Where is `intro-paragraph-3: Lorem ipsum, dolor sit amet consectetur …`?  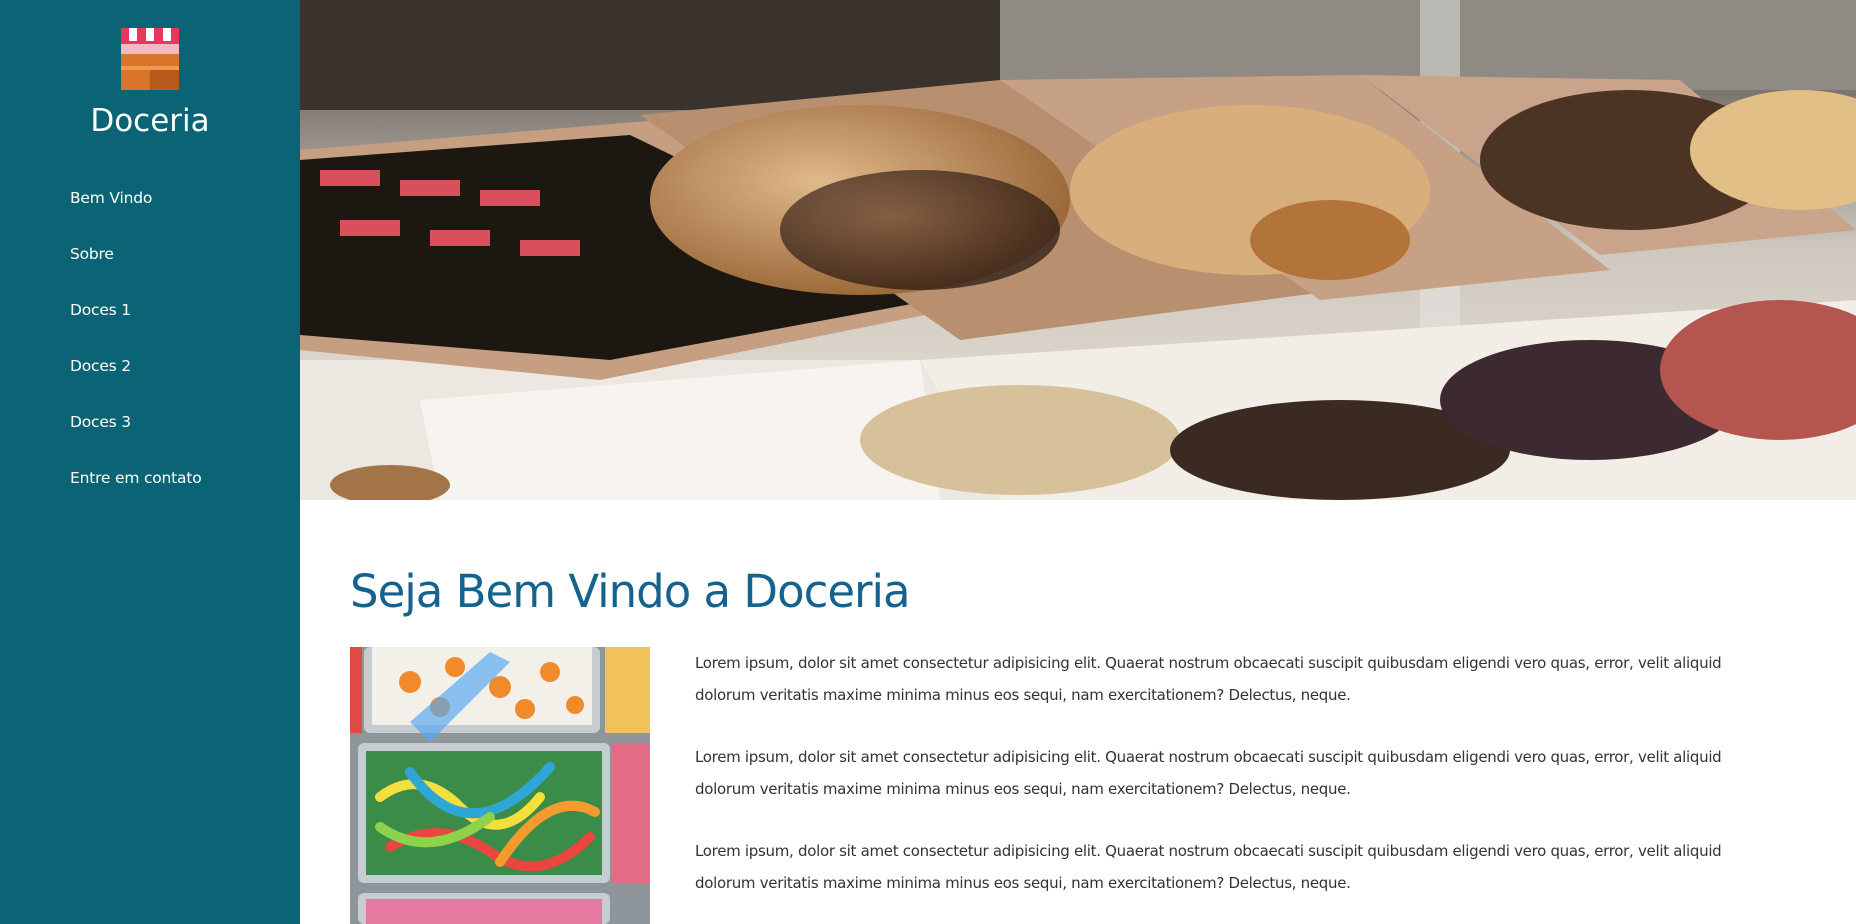 intro-paragraph-3: Lorem ipsum, dolor sit amet consectetur … is located at coordinates (1208, 867).